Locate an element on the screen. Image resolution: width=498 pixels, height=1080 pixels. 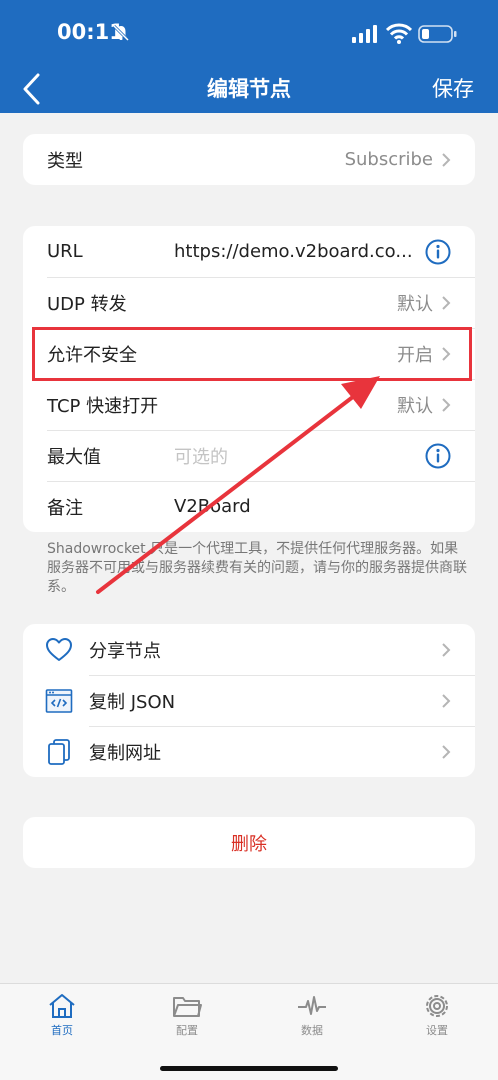
max-value-label: 最大值 is located at coordinates (74, 457).